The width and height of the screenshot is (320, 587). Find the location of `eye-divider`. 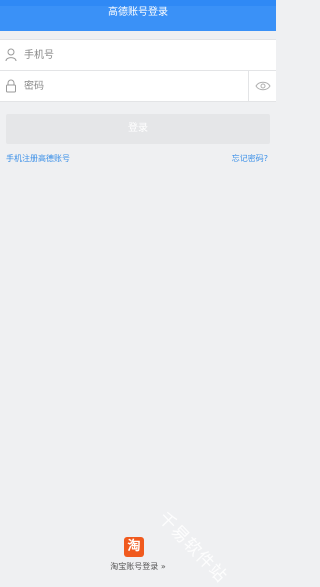

eye-divider is located at coordinates (248, 86).